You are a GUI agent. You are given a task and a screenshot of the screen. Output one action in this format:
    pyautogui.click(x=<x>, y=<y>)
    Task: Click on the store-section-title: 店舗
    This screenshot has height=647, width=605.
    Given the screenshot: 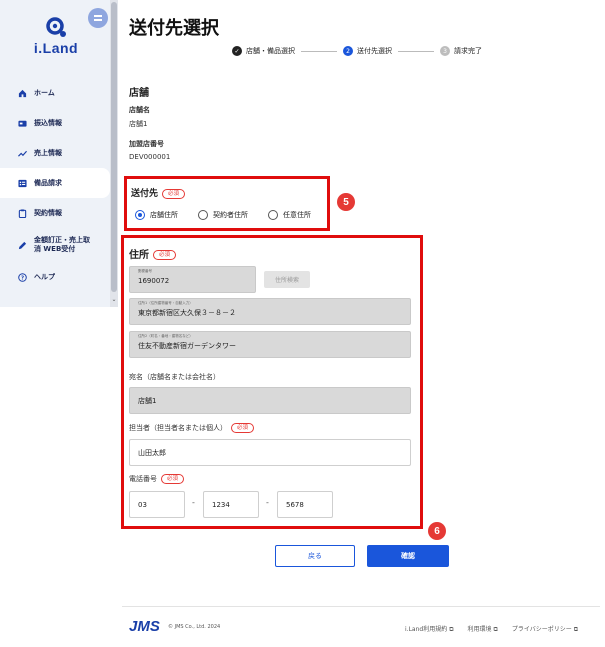 What is the action you would take?
    pyautogui.click(x=139, y=93)
    